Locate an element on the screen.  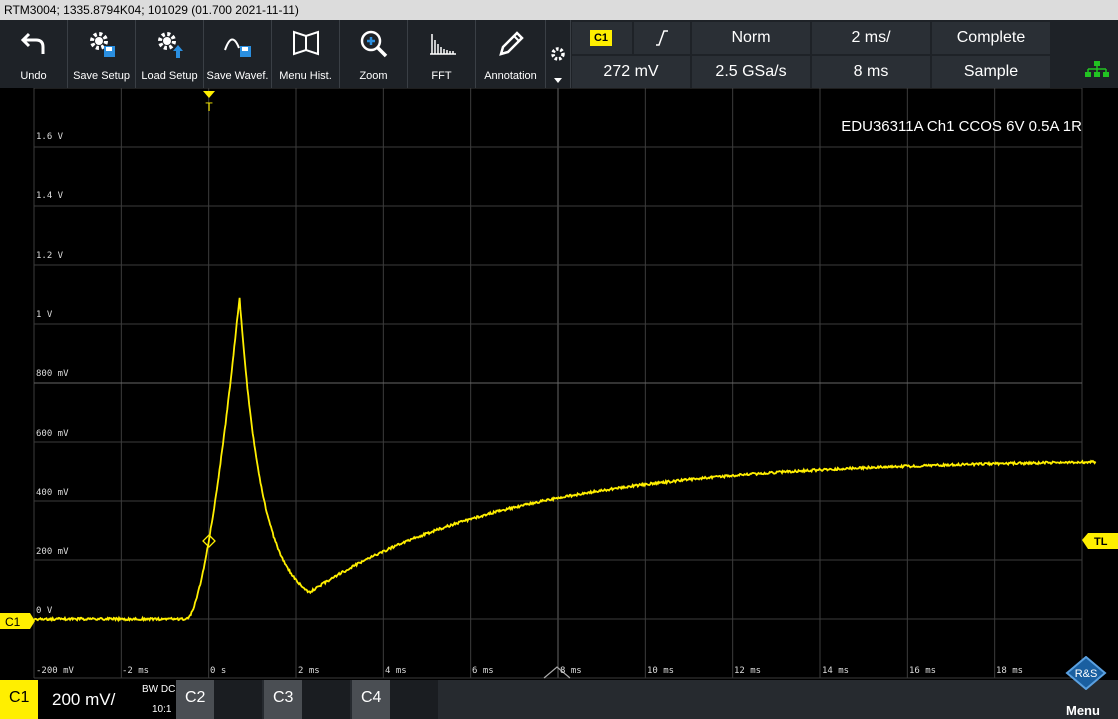
x-label: 12 ms is located at coordinates (747, 671).